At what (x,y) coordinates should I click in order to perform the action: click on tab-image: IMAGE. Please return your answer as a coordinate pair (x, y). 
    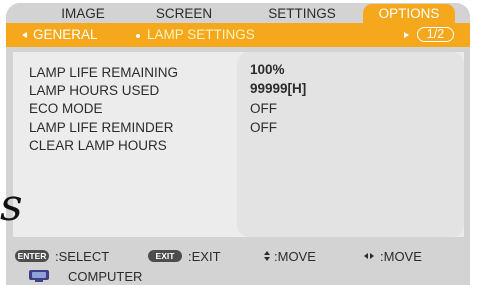
    Looking at the image, I should click on (83, 13).